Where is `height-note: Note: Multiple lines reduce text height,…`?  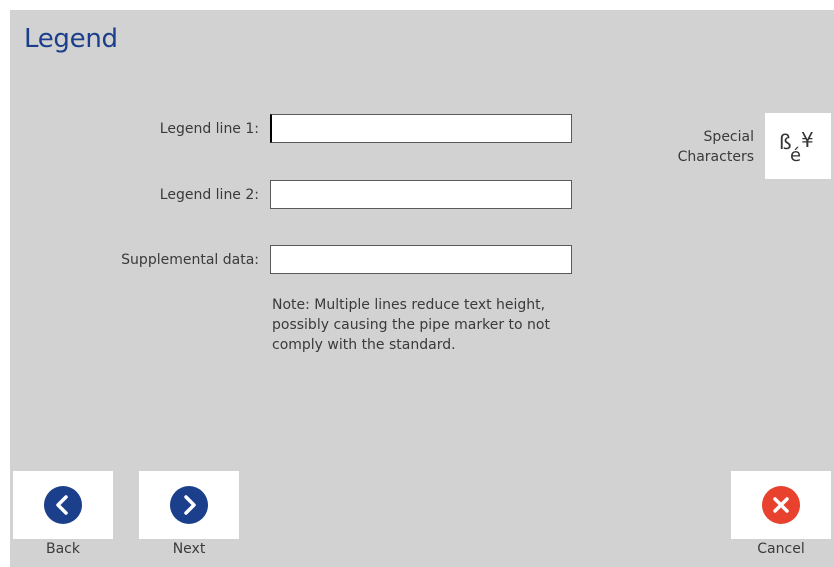
height-note: Note: Multiple lines reduce text height,… is located at coordinates (411, 325).